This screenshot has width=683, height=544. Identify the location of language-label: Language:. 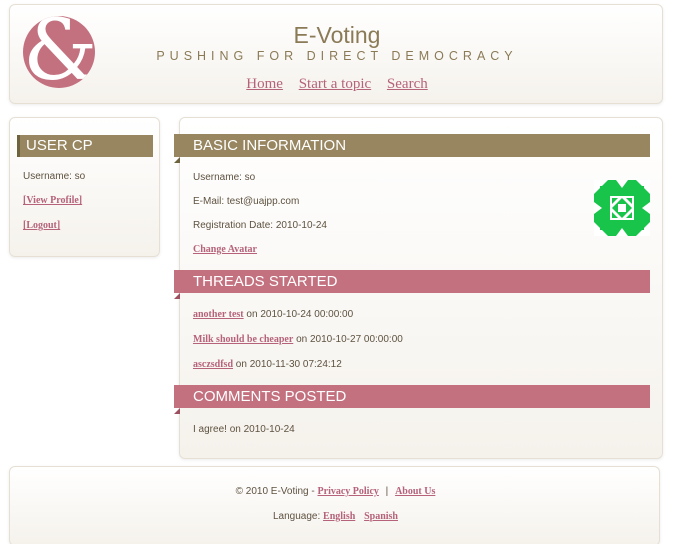
(298, 516).